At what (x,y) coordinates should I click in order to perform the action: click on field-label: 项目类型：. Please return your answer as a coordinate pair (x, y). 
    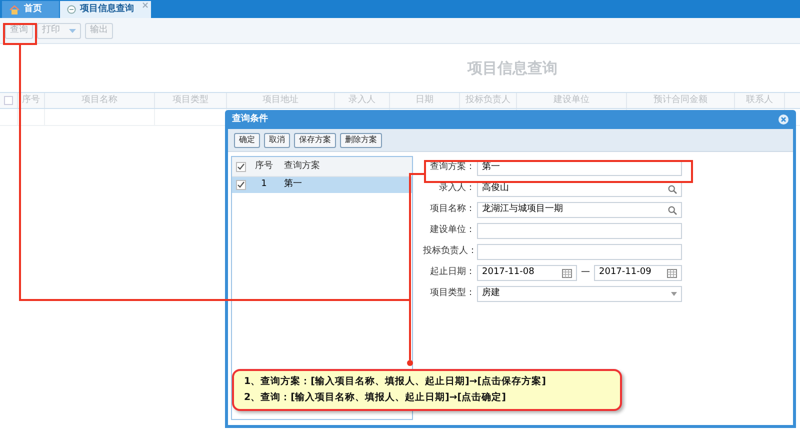
    Looking at the image, I should click on (452, 293).